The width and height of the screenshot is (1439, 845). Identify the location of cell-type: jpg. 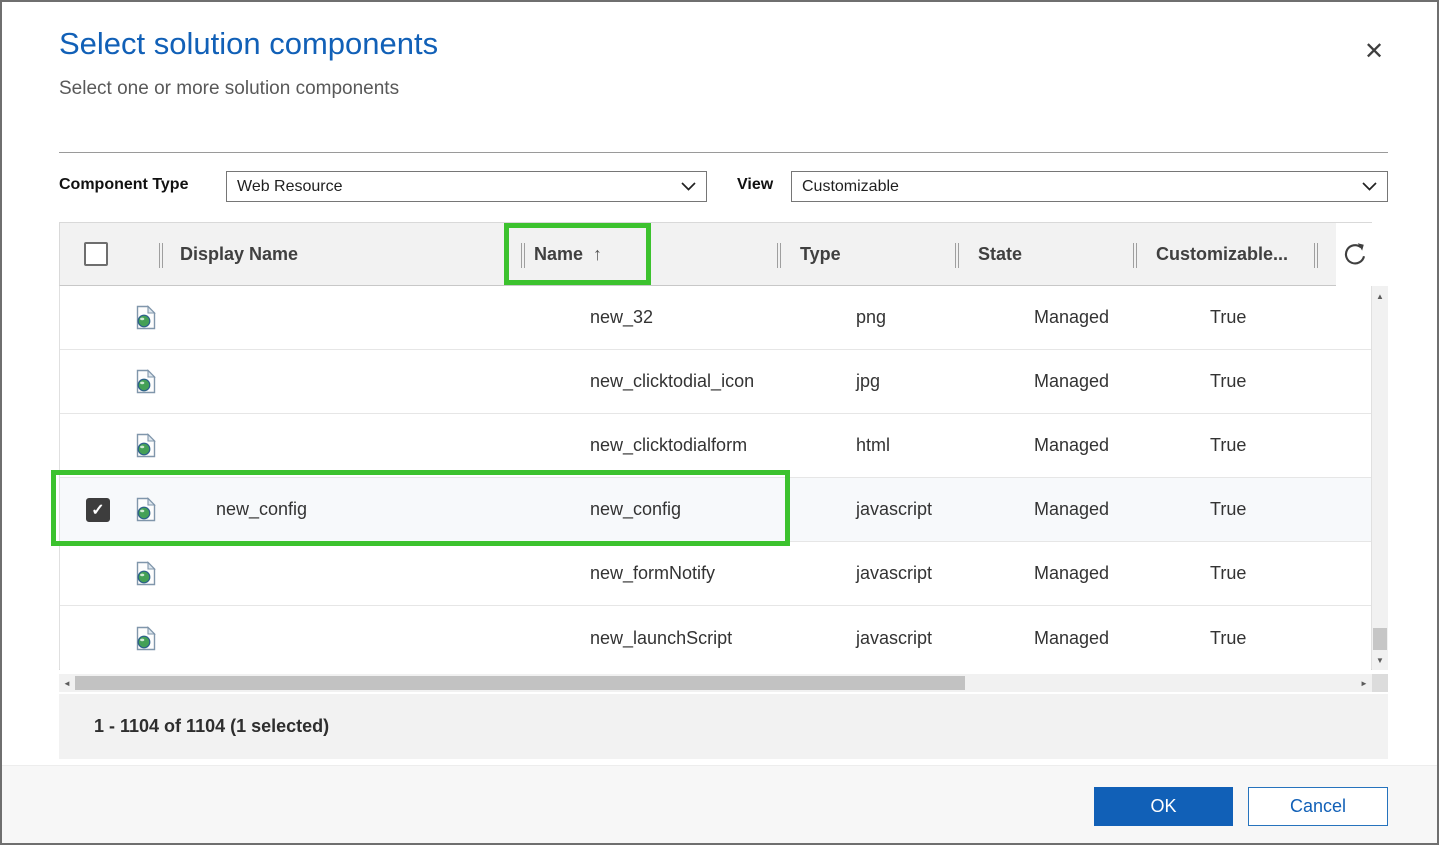
(868, 381).